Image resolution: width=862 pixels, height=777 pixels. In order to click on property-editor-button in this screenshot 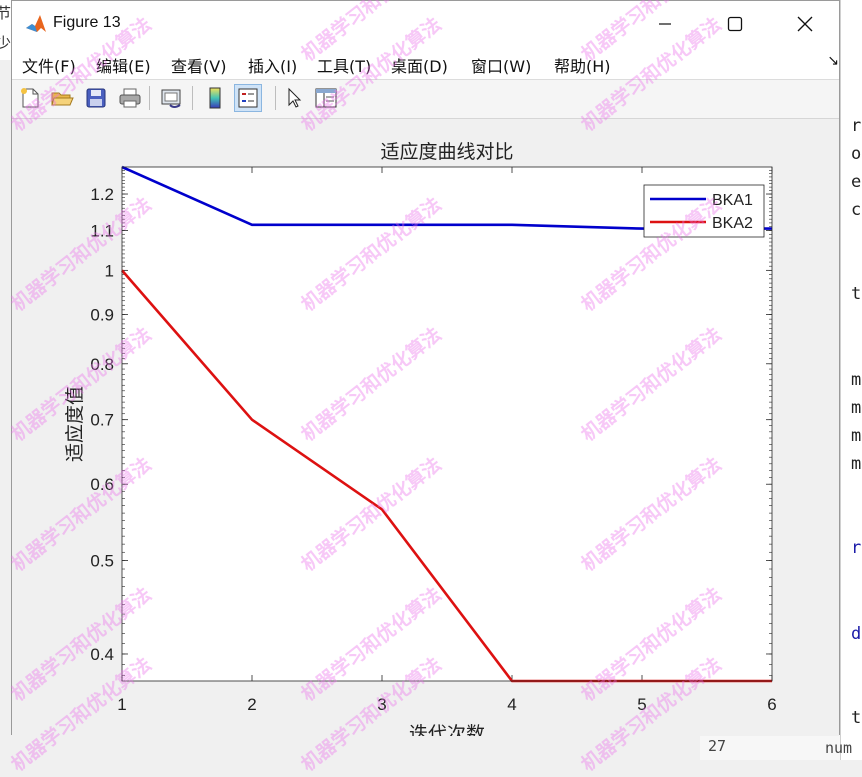, I will do `click(326, 98)`.